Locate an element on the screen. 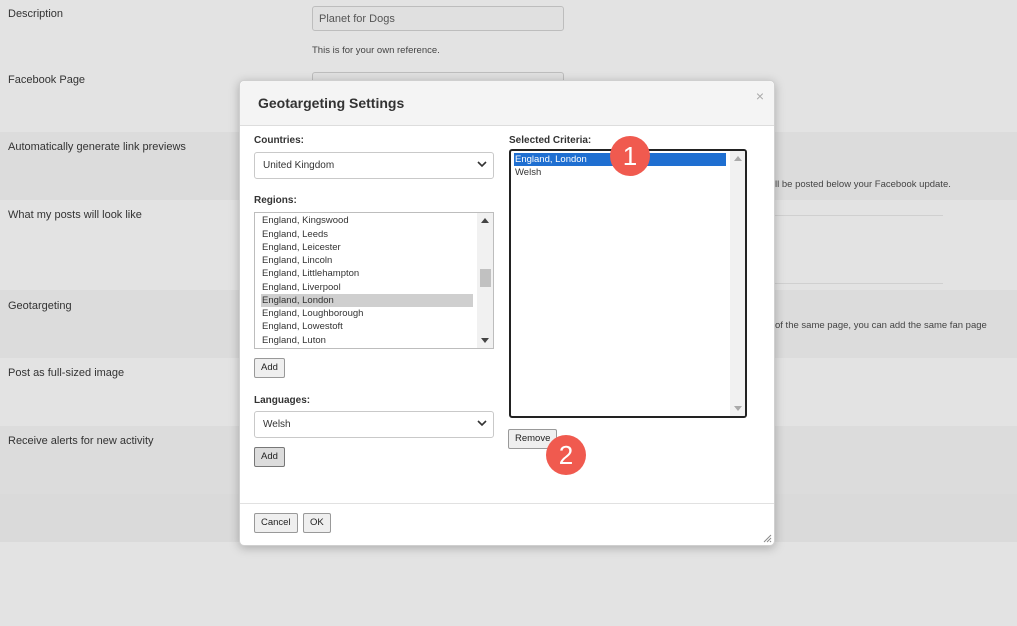 Image resolution: width=1017 pixels, height=626 pixels. geotargeting-label: Geotargeting is located at coordinates (40, 306).